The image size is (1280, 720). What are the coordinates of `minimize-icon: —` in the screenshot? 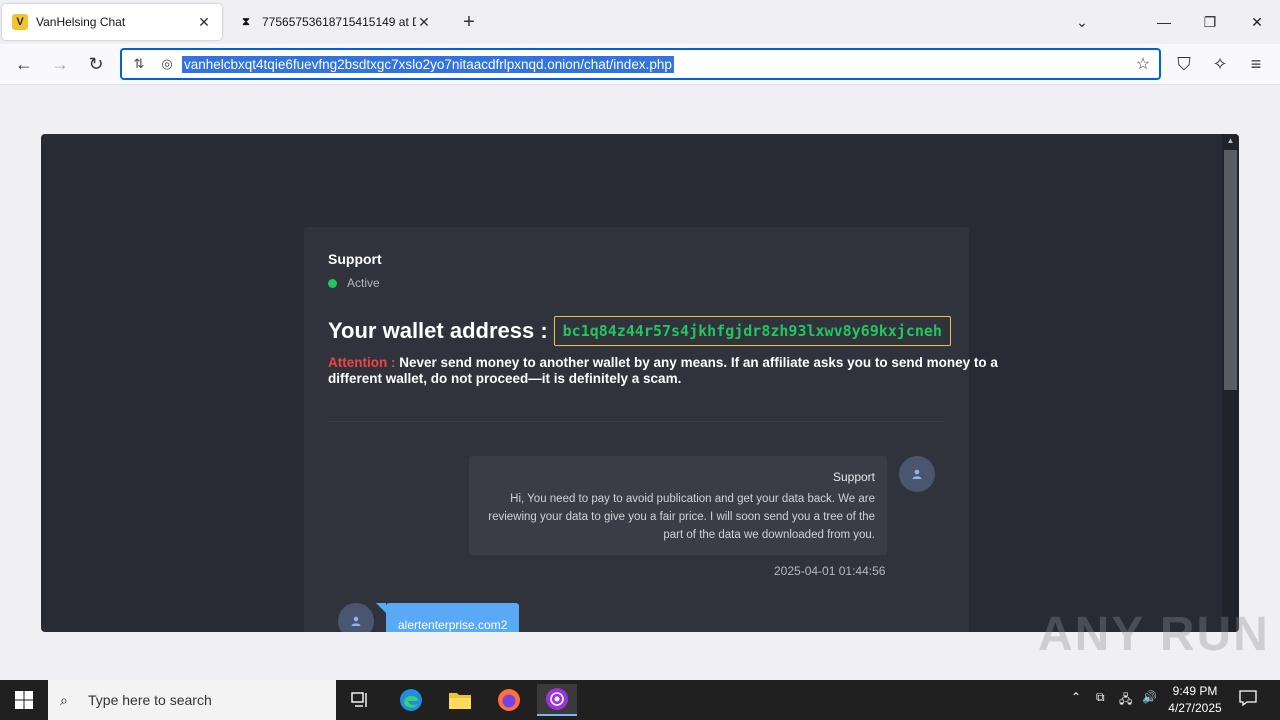 It's located at (1164, 22).